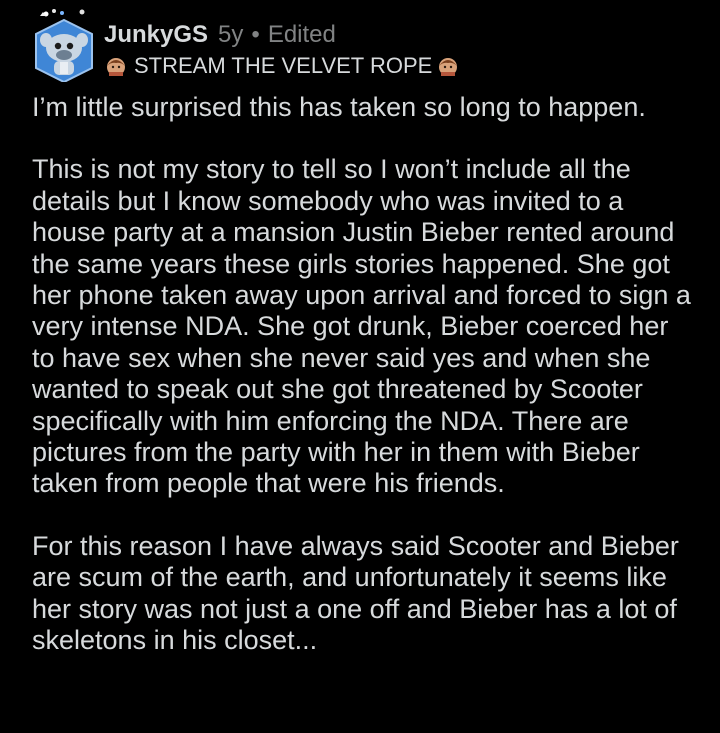 Image resolution: width=720 pixels, height=733 pixels. Describe the element at coordinates (301, 34) in the screenshot. I see `edited-label: Edited` at that location.